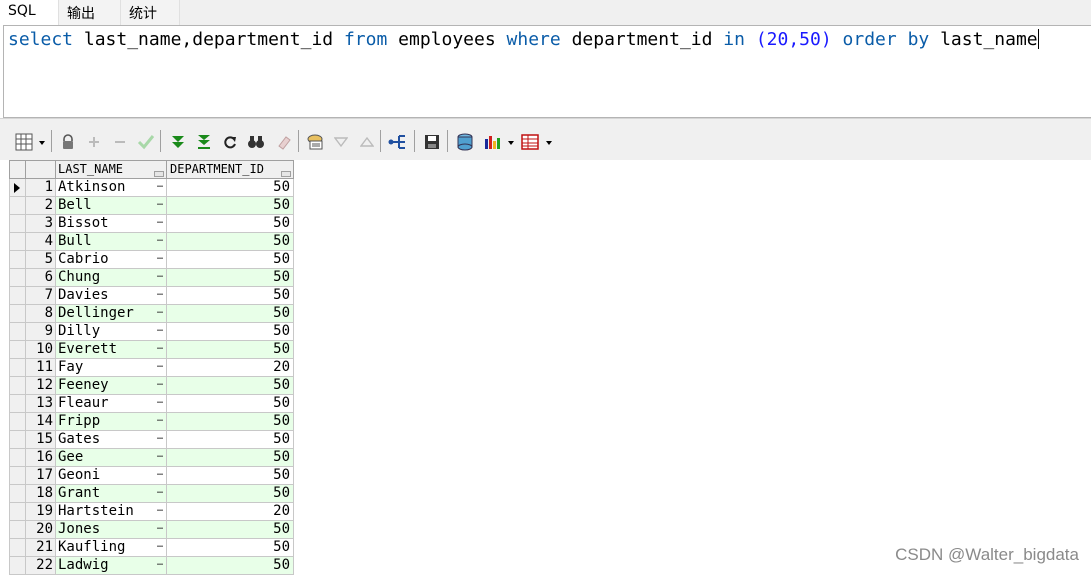 The width and height of the screenshot is (1091, 576). I want to click on table-row: 10 Everett … 50, so click(151, 349).